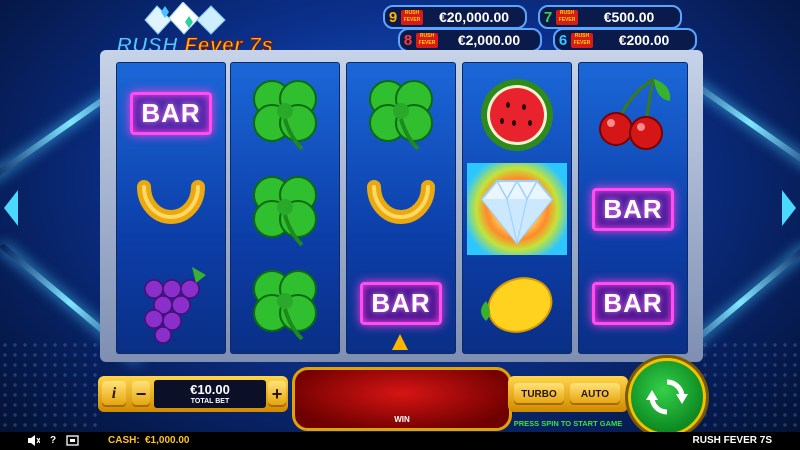 This screenshot has height=450, width=800. What do you see at coordinates (629, 17) in the screenshot?
I see `jackpot-amount: €500.00` at bounding box center [629, 17].